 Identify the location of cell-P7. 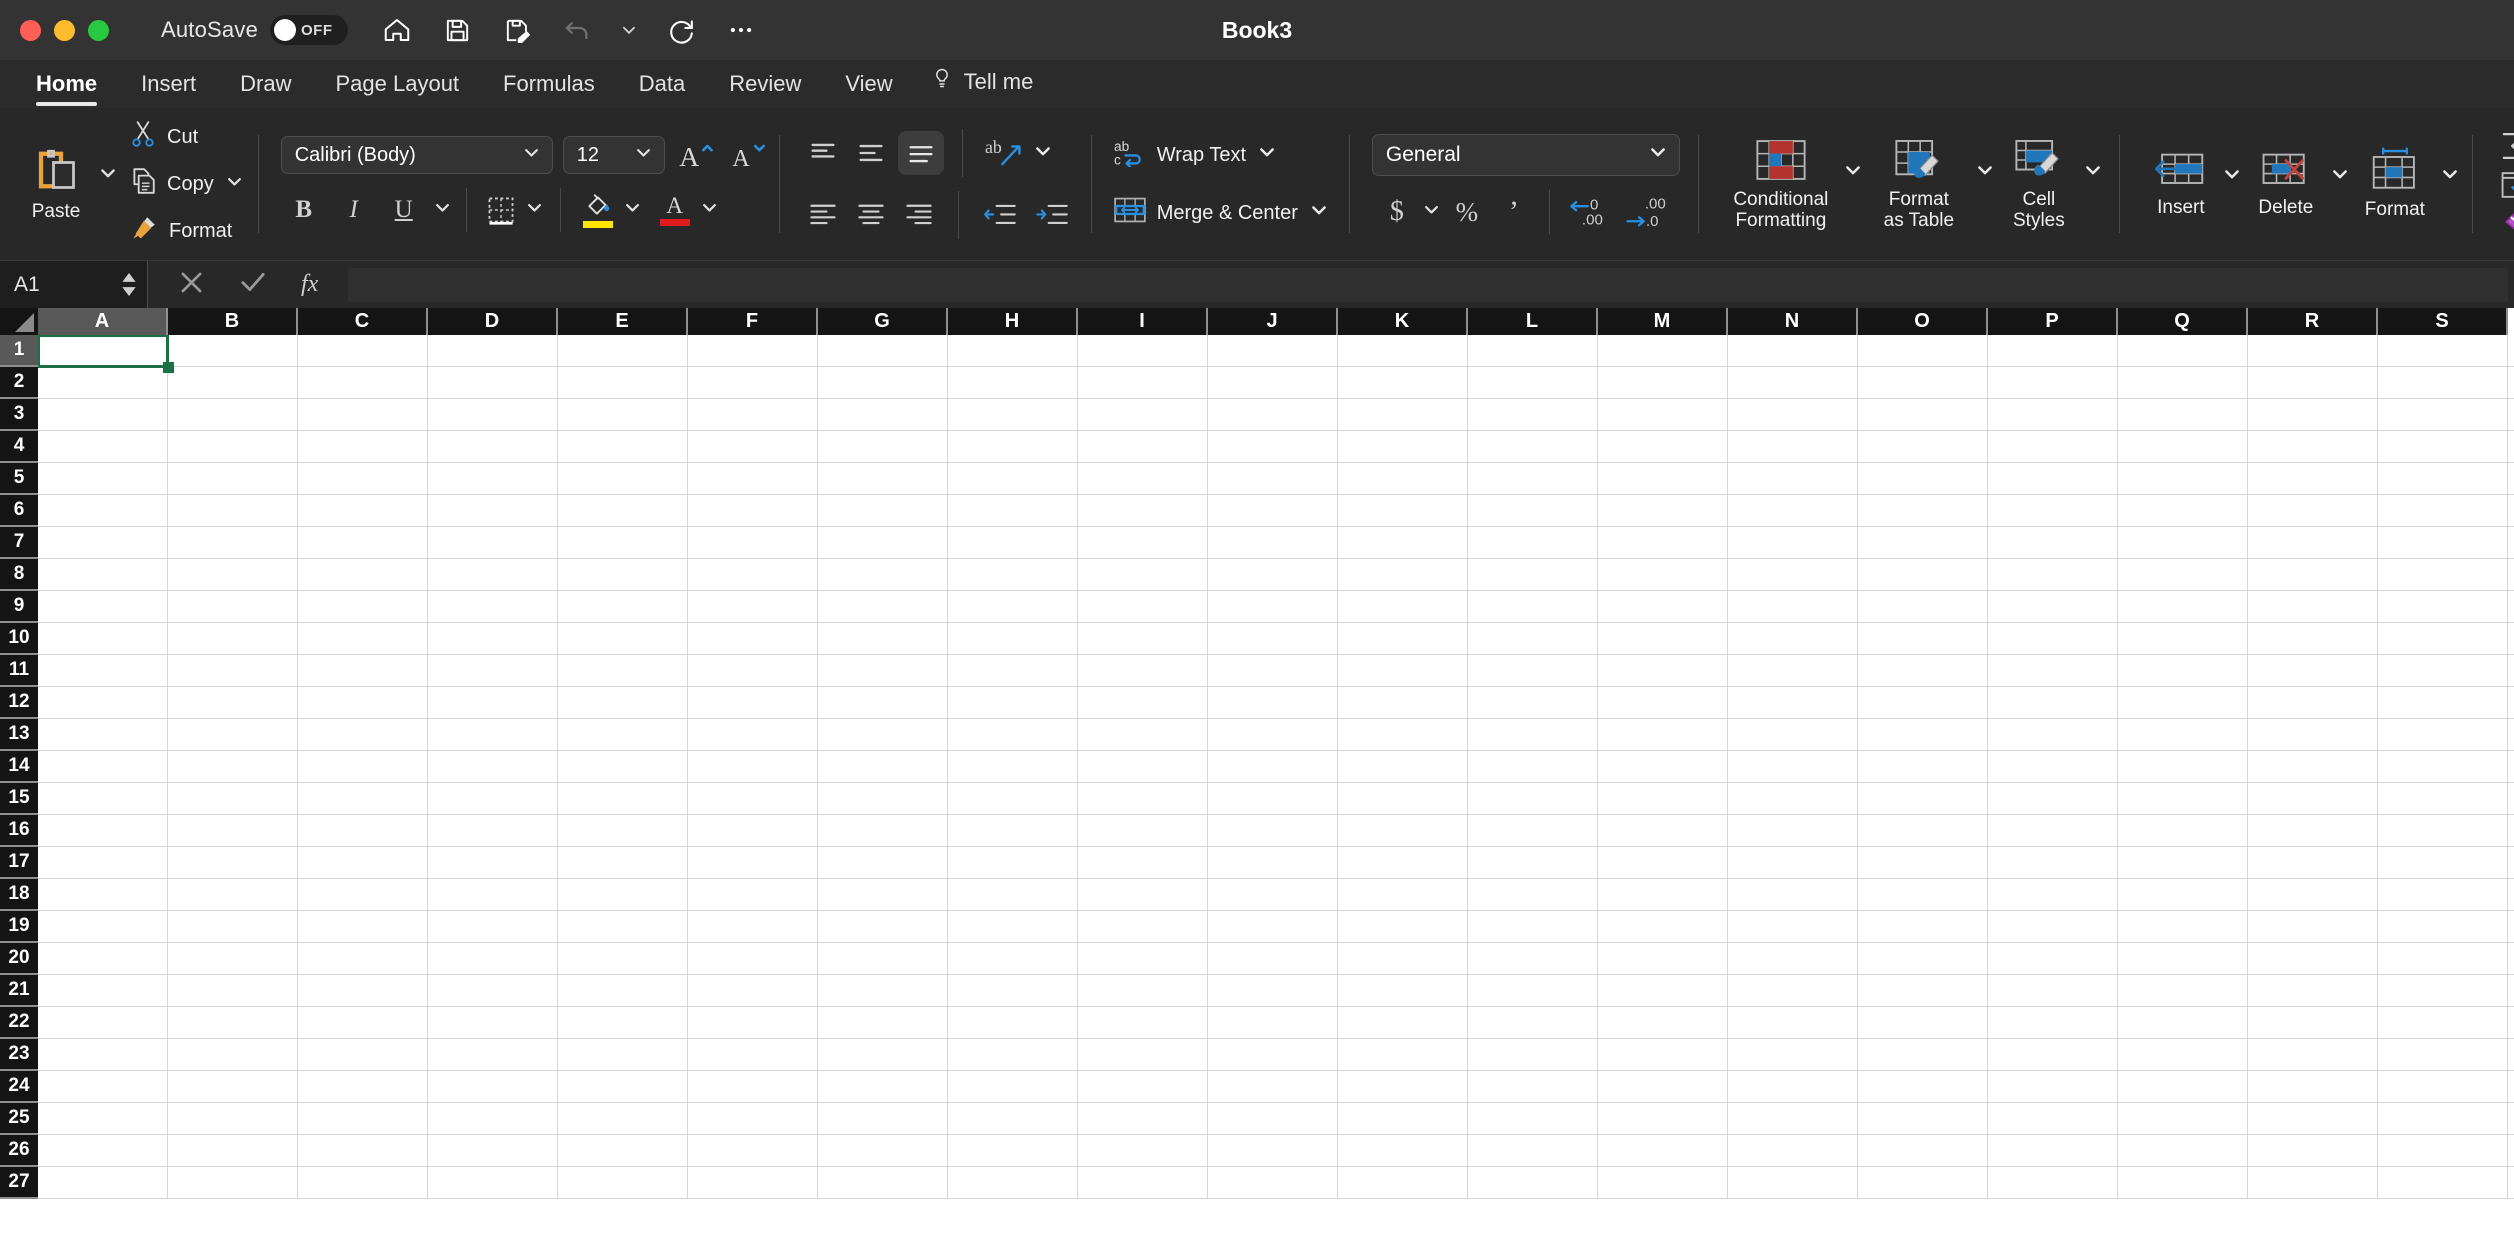
(2053, 542).